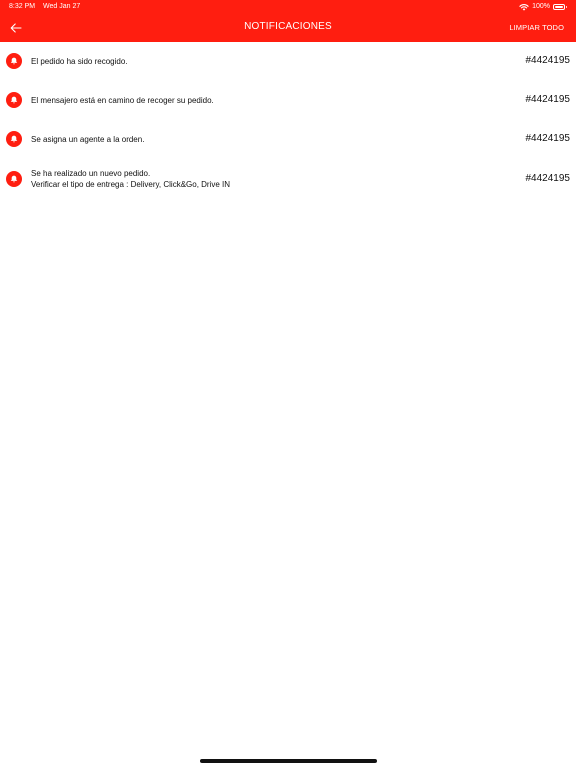 The width and height of the screenshot is (576, 768). I want to click on home-indicator, so click(288, 761).